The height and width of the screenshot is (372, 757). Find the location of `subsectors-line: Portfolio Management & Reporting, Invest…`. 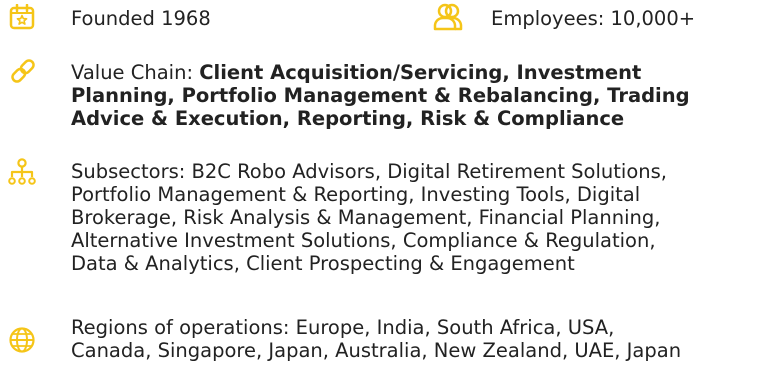

subsectors-line: Portfolio Management & Reporting, Invest… is located at coordinates (356, 194).